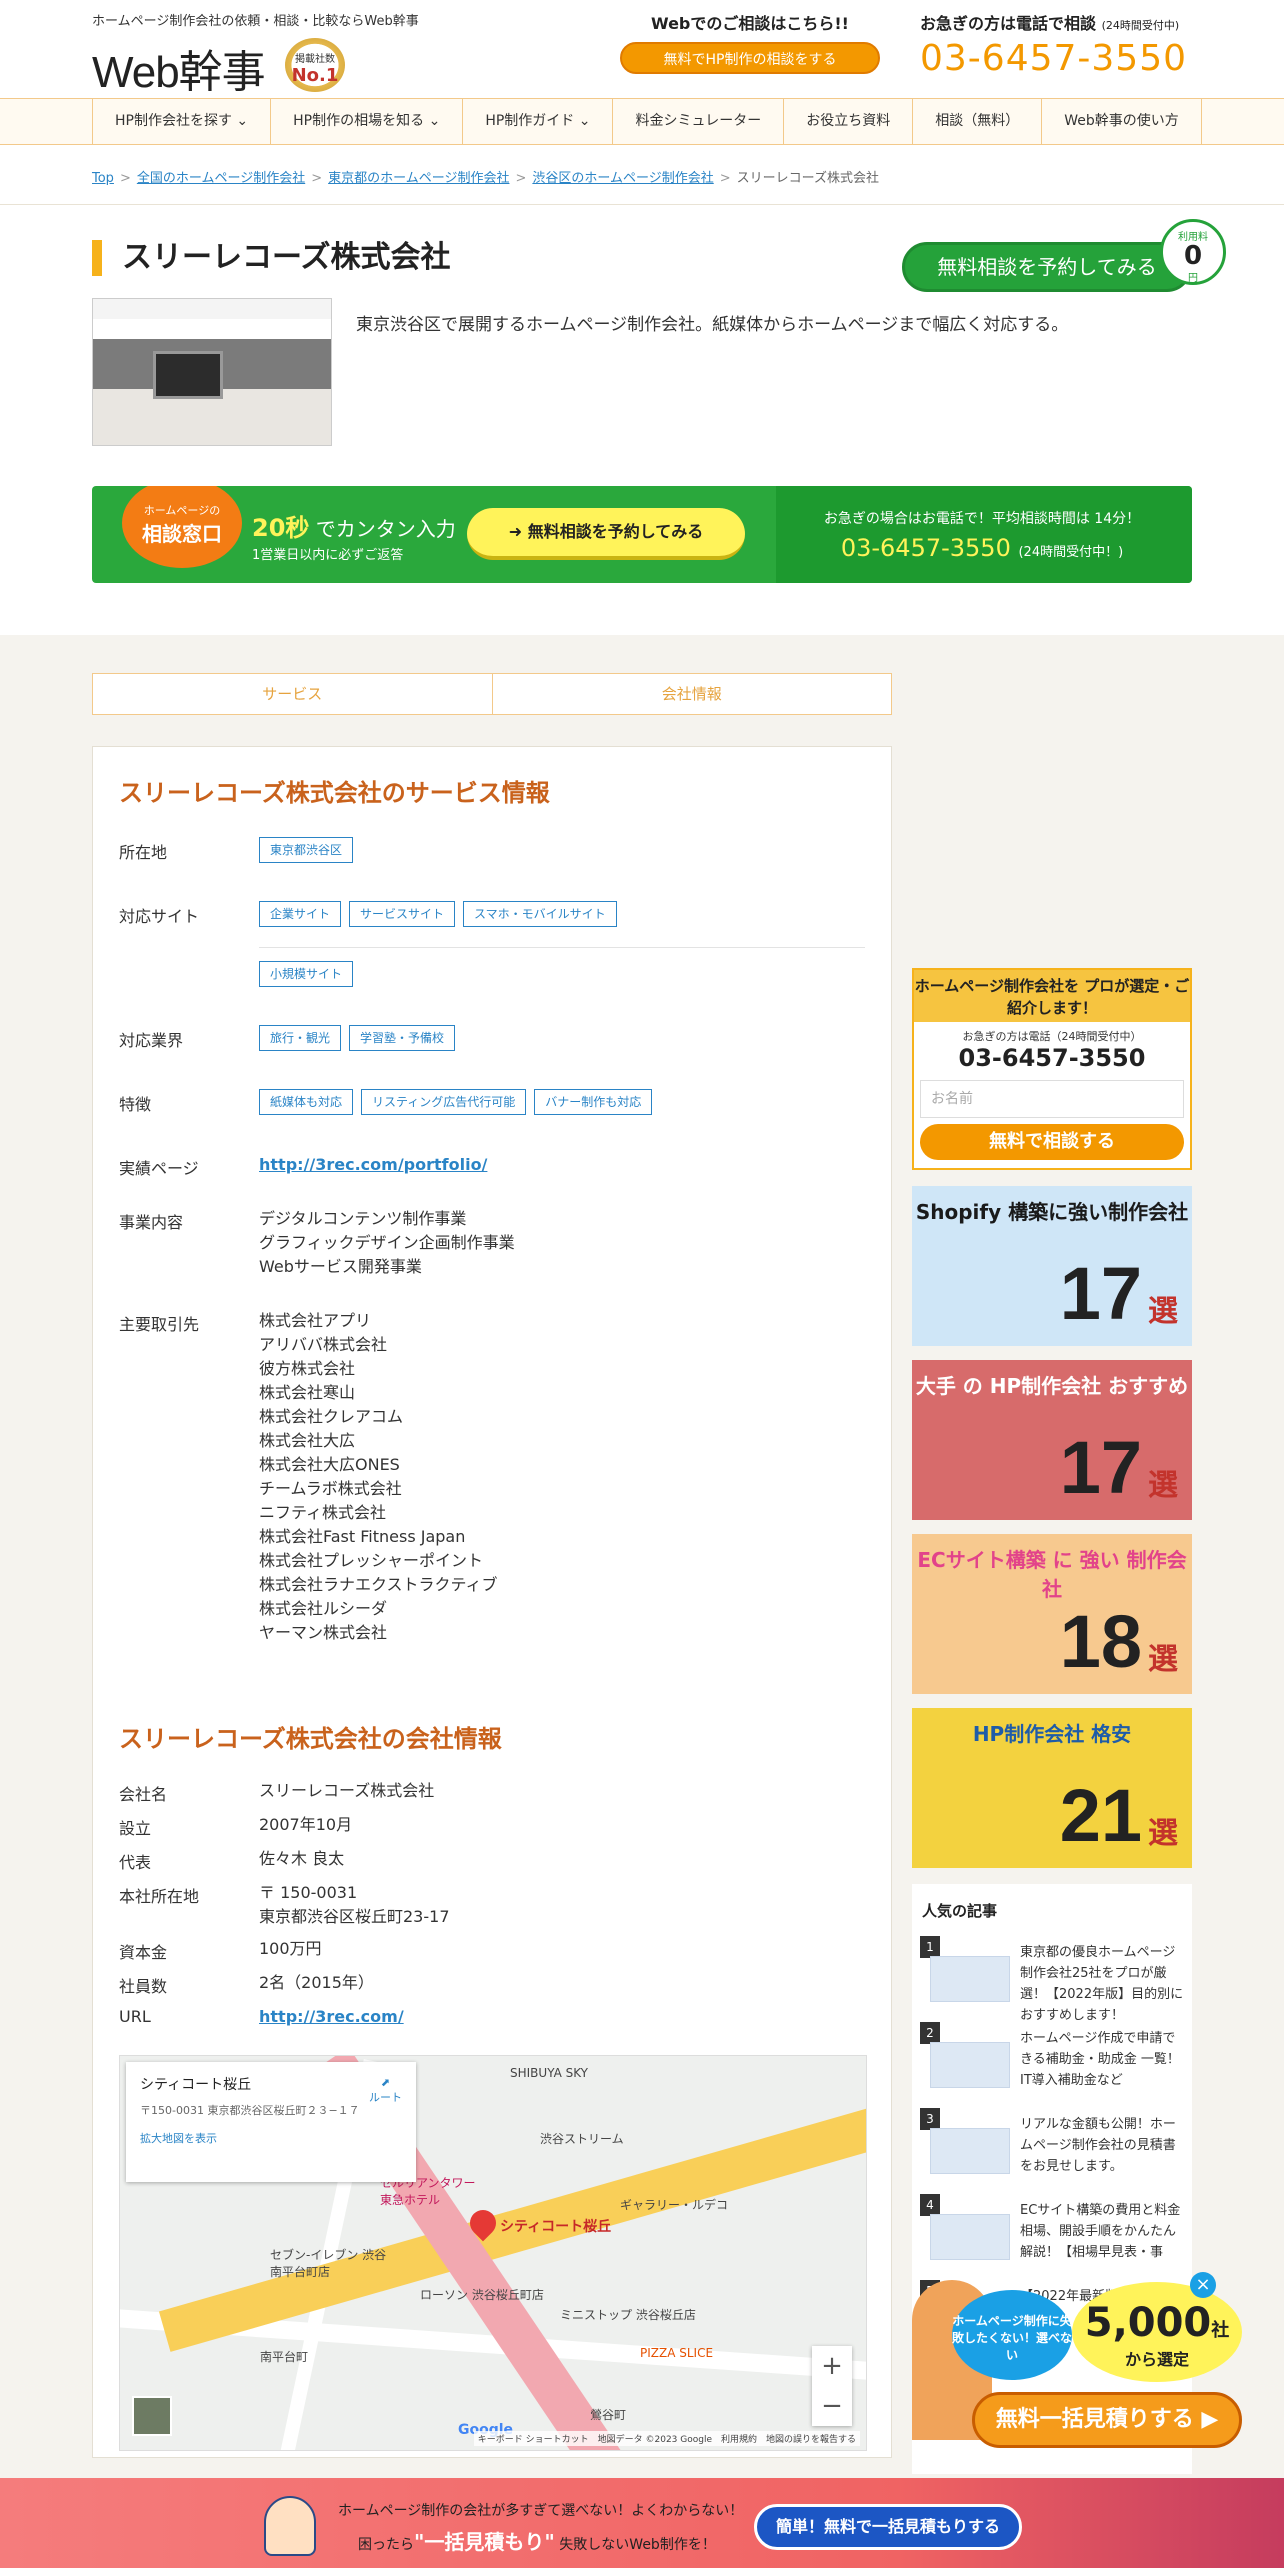  Describe the element at coordinates (362, 1536) in the screenshot. I see `list-item: 株式会社Fast Fitness Japan` at that location.